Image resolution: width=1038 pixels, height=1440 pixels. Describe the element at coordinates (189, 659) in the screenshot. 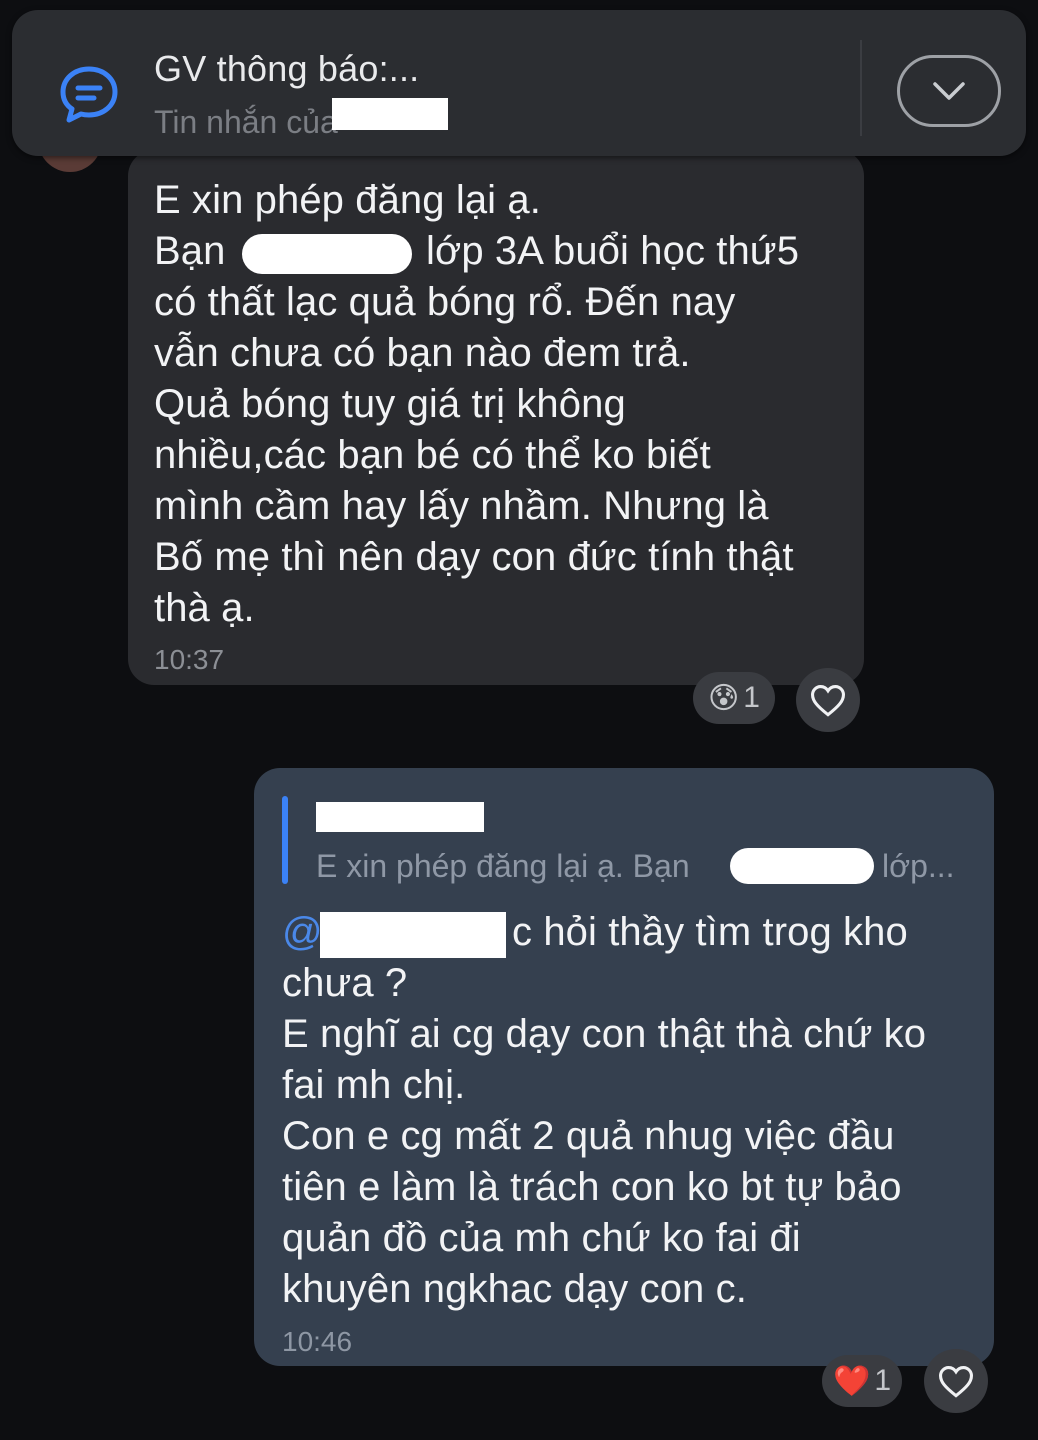

I see `message-timestamp: 10:37` at that location.